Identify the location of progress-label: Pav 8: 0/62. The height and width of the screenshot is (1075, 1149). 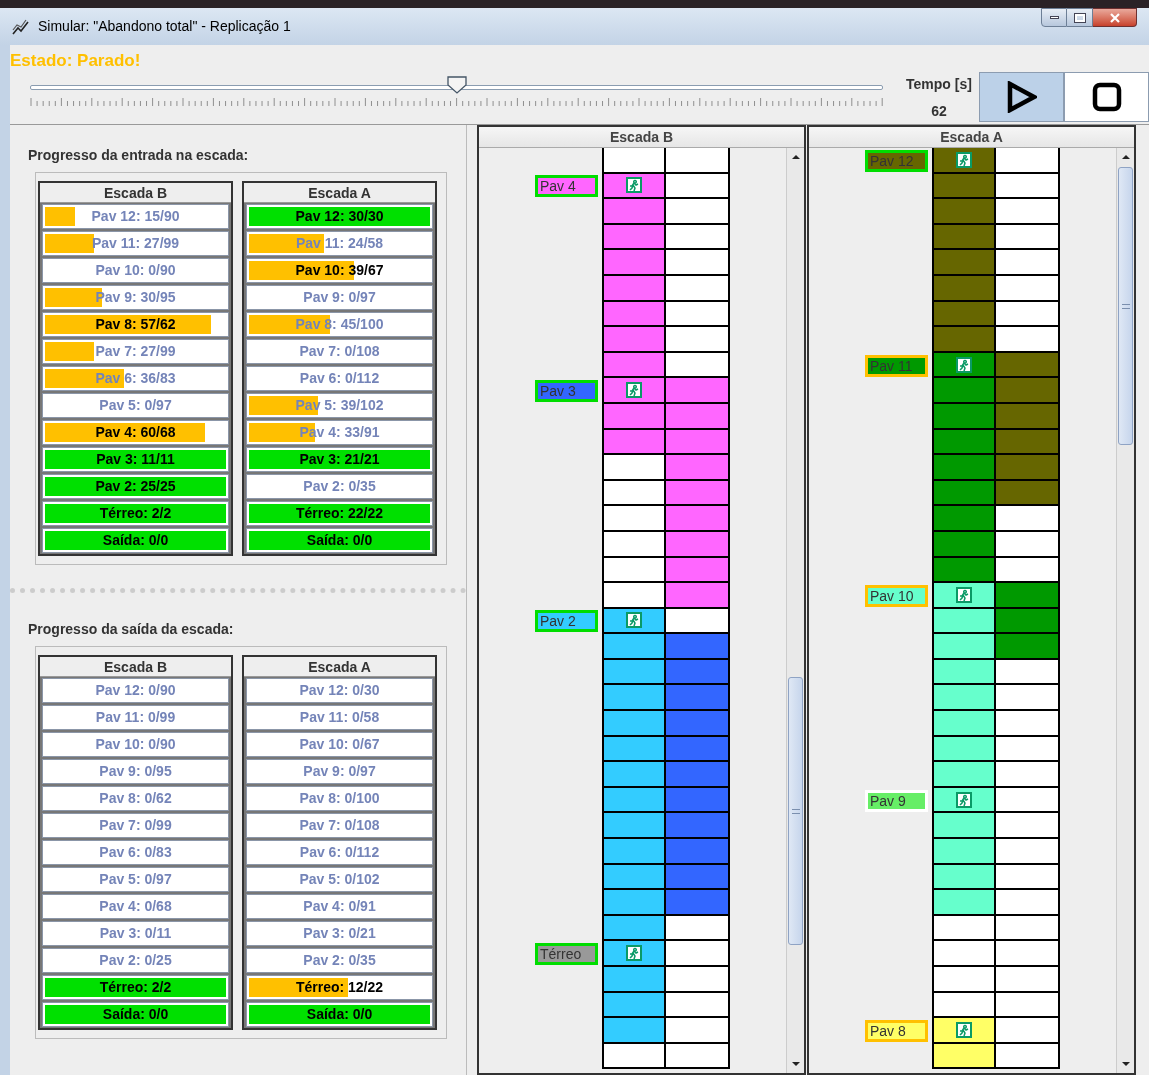
(135, 798).